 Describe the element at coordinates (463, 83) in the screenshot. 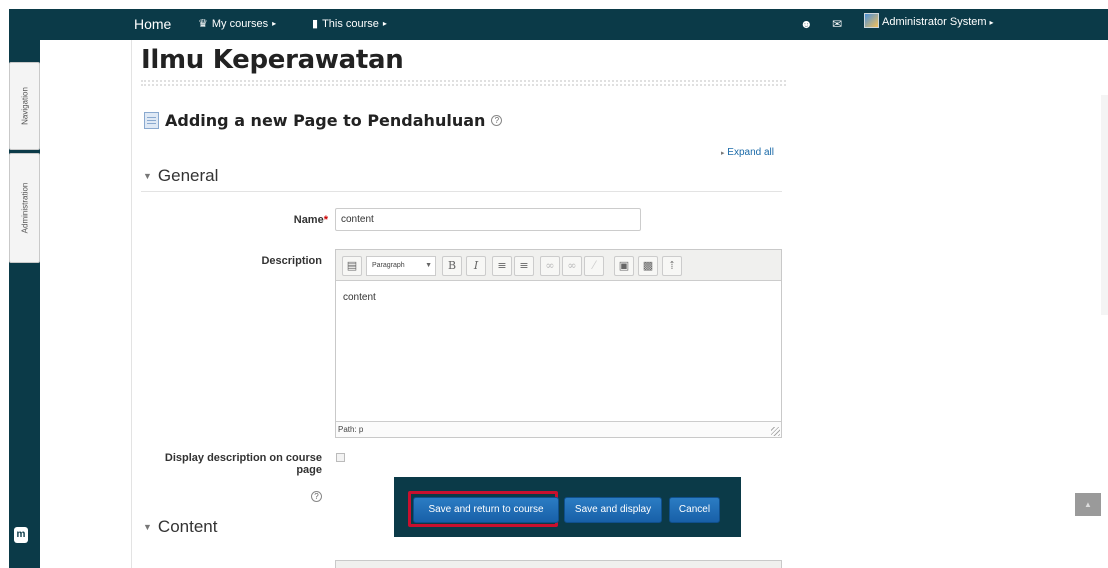

I see `header-separator` at that location.